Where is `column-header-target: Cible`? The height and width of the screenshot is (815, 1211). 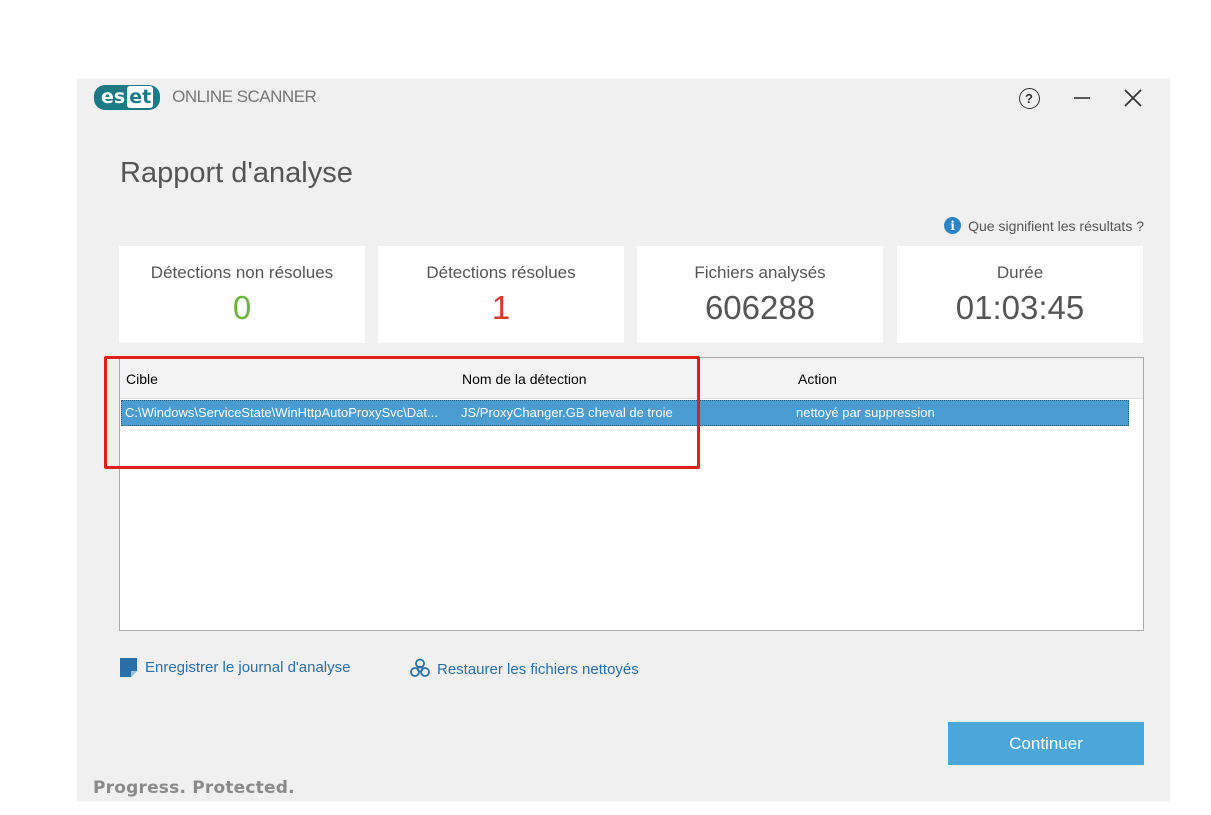 column-header-target: Cible is located at coordinates (142, 379).